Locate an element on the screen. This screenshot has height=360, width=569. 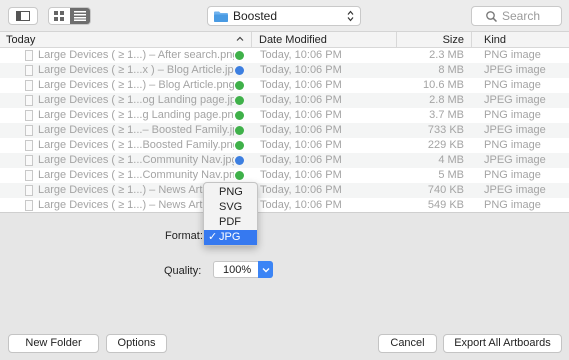
grid-icon is located at coordinates (59, 16).